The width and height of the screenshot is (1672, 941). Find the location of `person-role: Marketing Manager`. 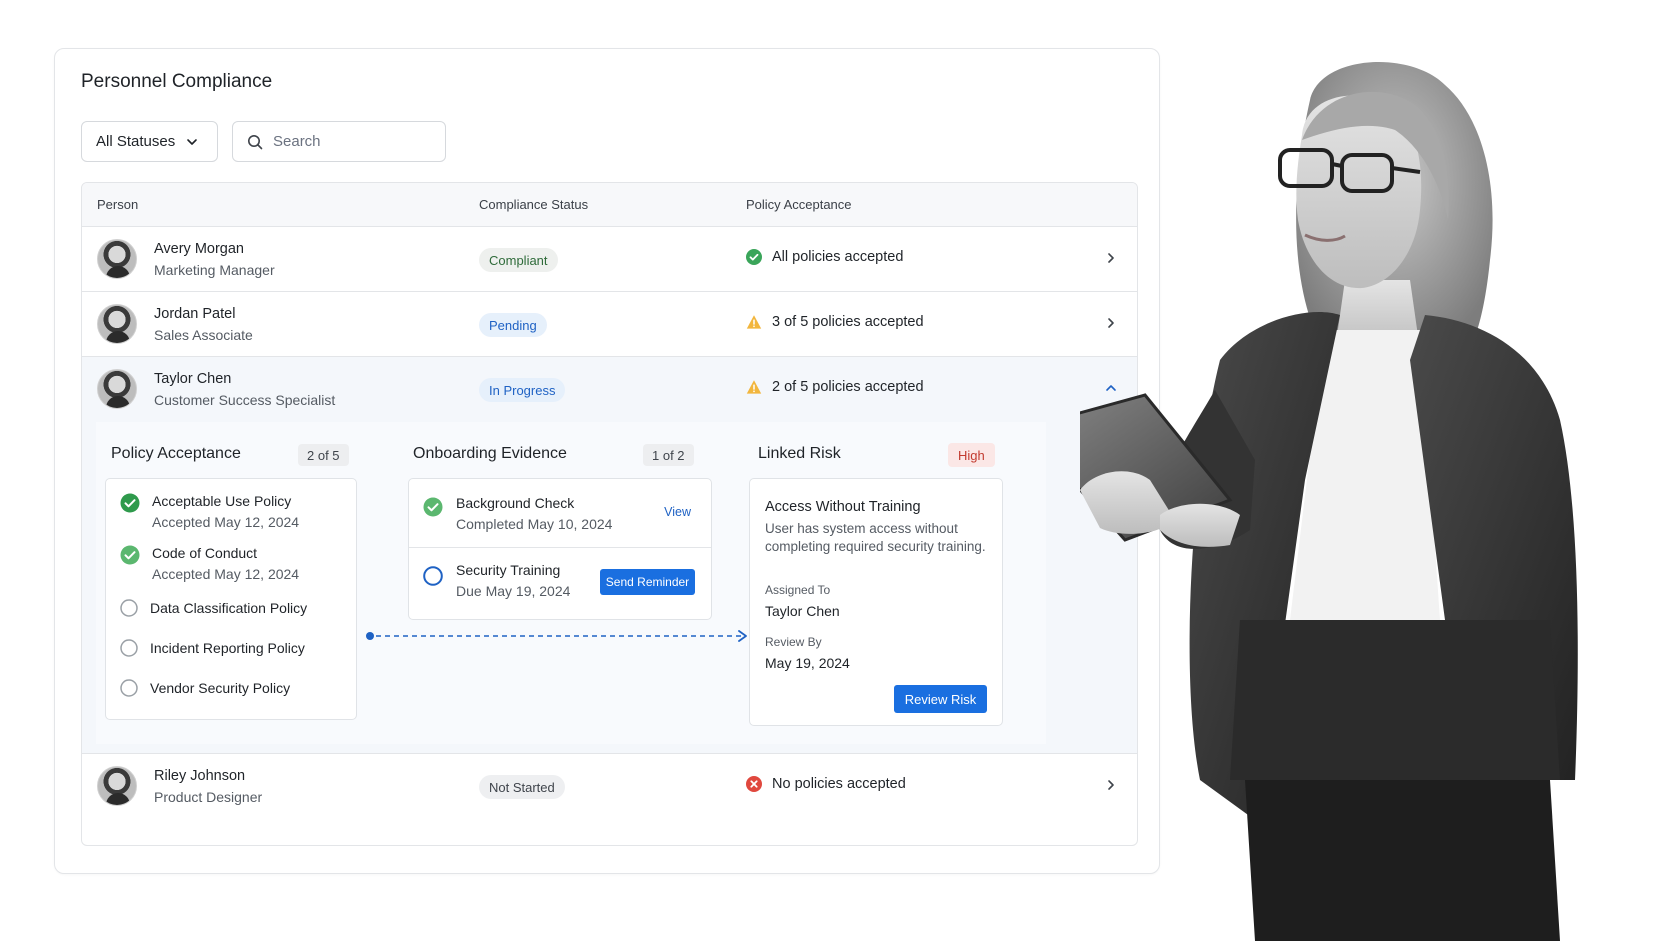

person-role: Marketing Manager is located at coordinates (214, 270).